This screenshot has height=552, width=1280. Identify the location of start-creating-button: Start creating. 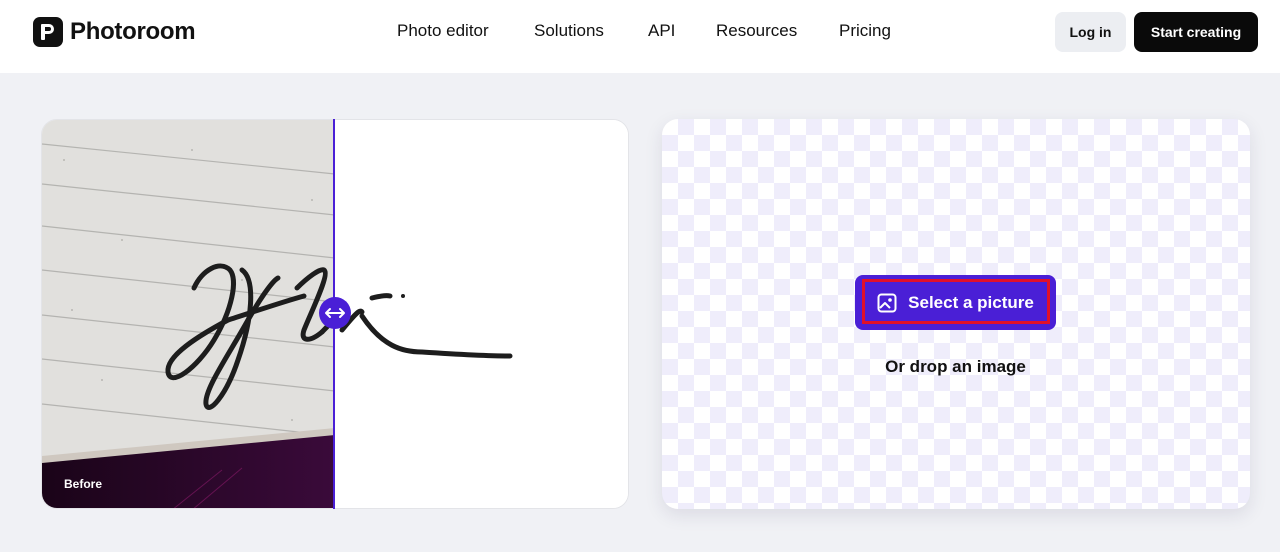
(1196, 32).